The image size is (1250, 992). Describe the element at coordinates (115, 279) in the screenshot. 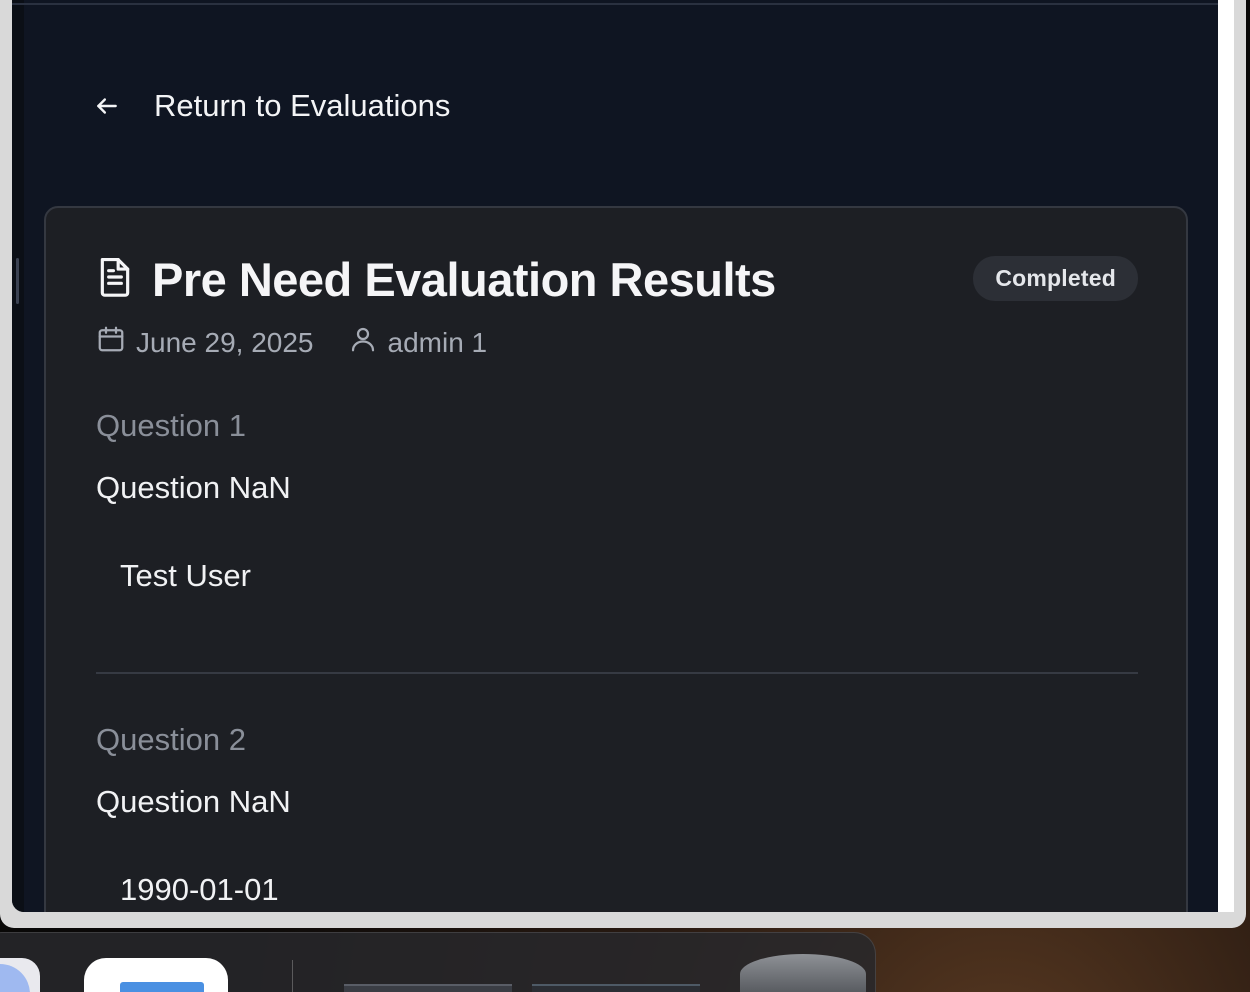

I see `document-icon` at that location.